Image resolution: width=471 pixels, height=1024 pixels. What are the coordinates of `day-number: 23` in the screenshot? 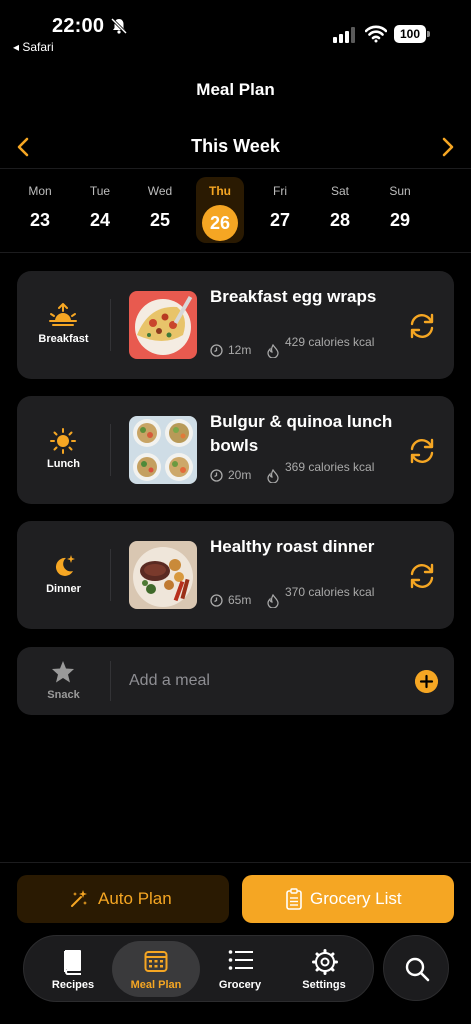 It's located at (40, 220).